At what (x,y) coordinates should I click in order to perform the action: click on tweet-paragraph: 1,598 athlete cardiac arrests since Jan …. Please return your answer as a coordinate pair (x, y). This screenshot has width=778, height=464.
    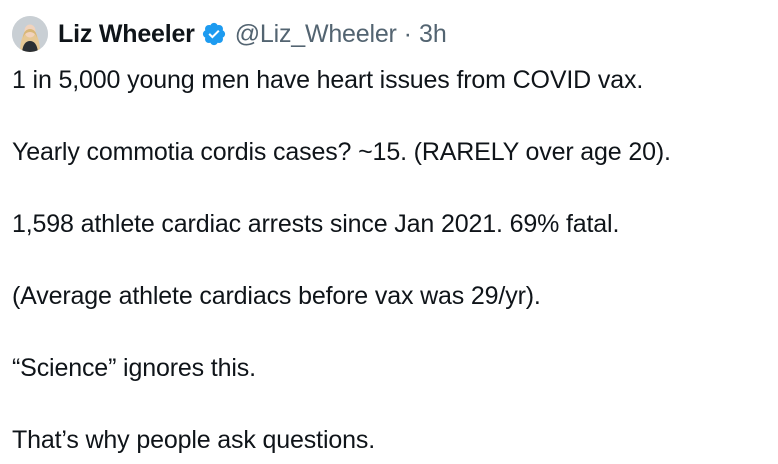
    Looking at the image, I should click on (316, 224).